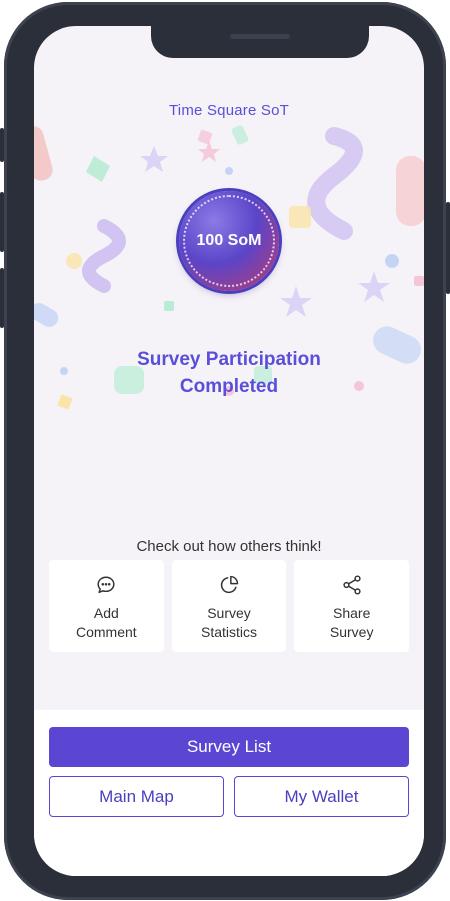 The height and width of the screenshot is (901, 450). I want to click on completion-title-line1: Survey Participation, so click(229, 359).